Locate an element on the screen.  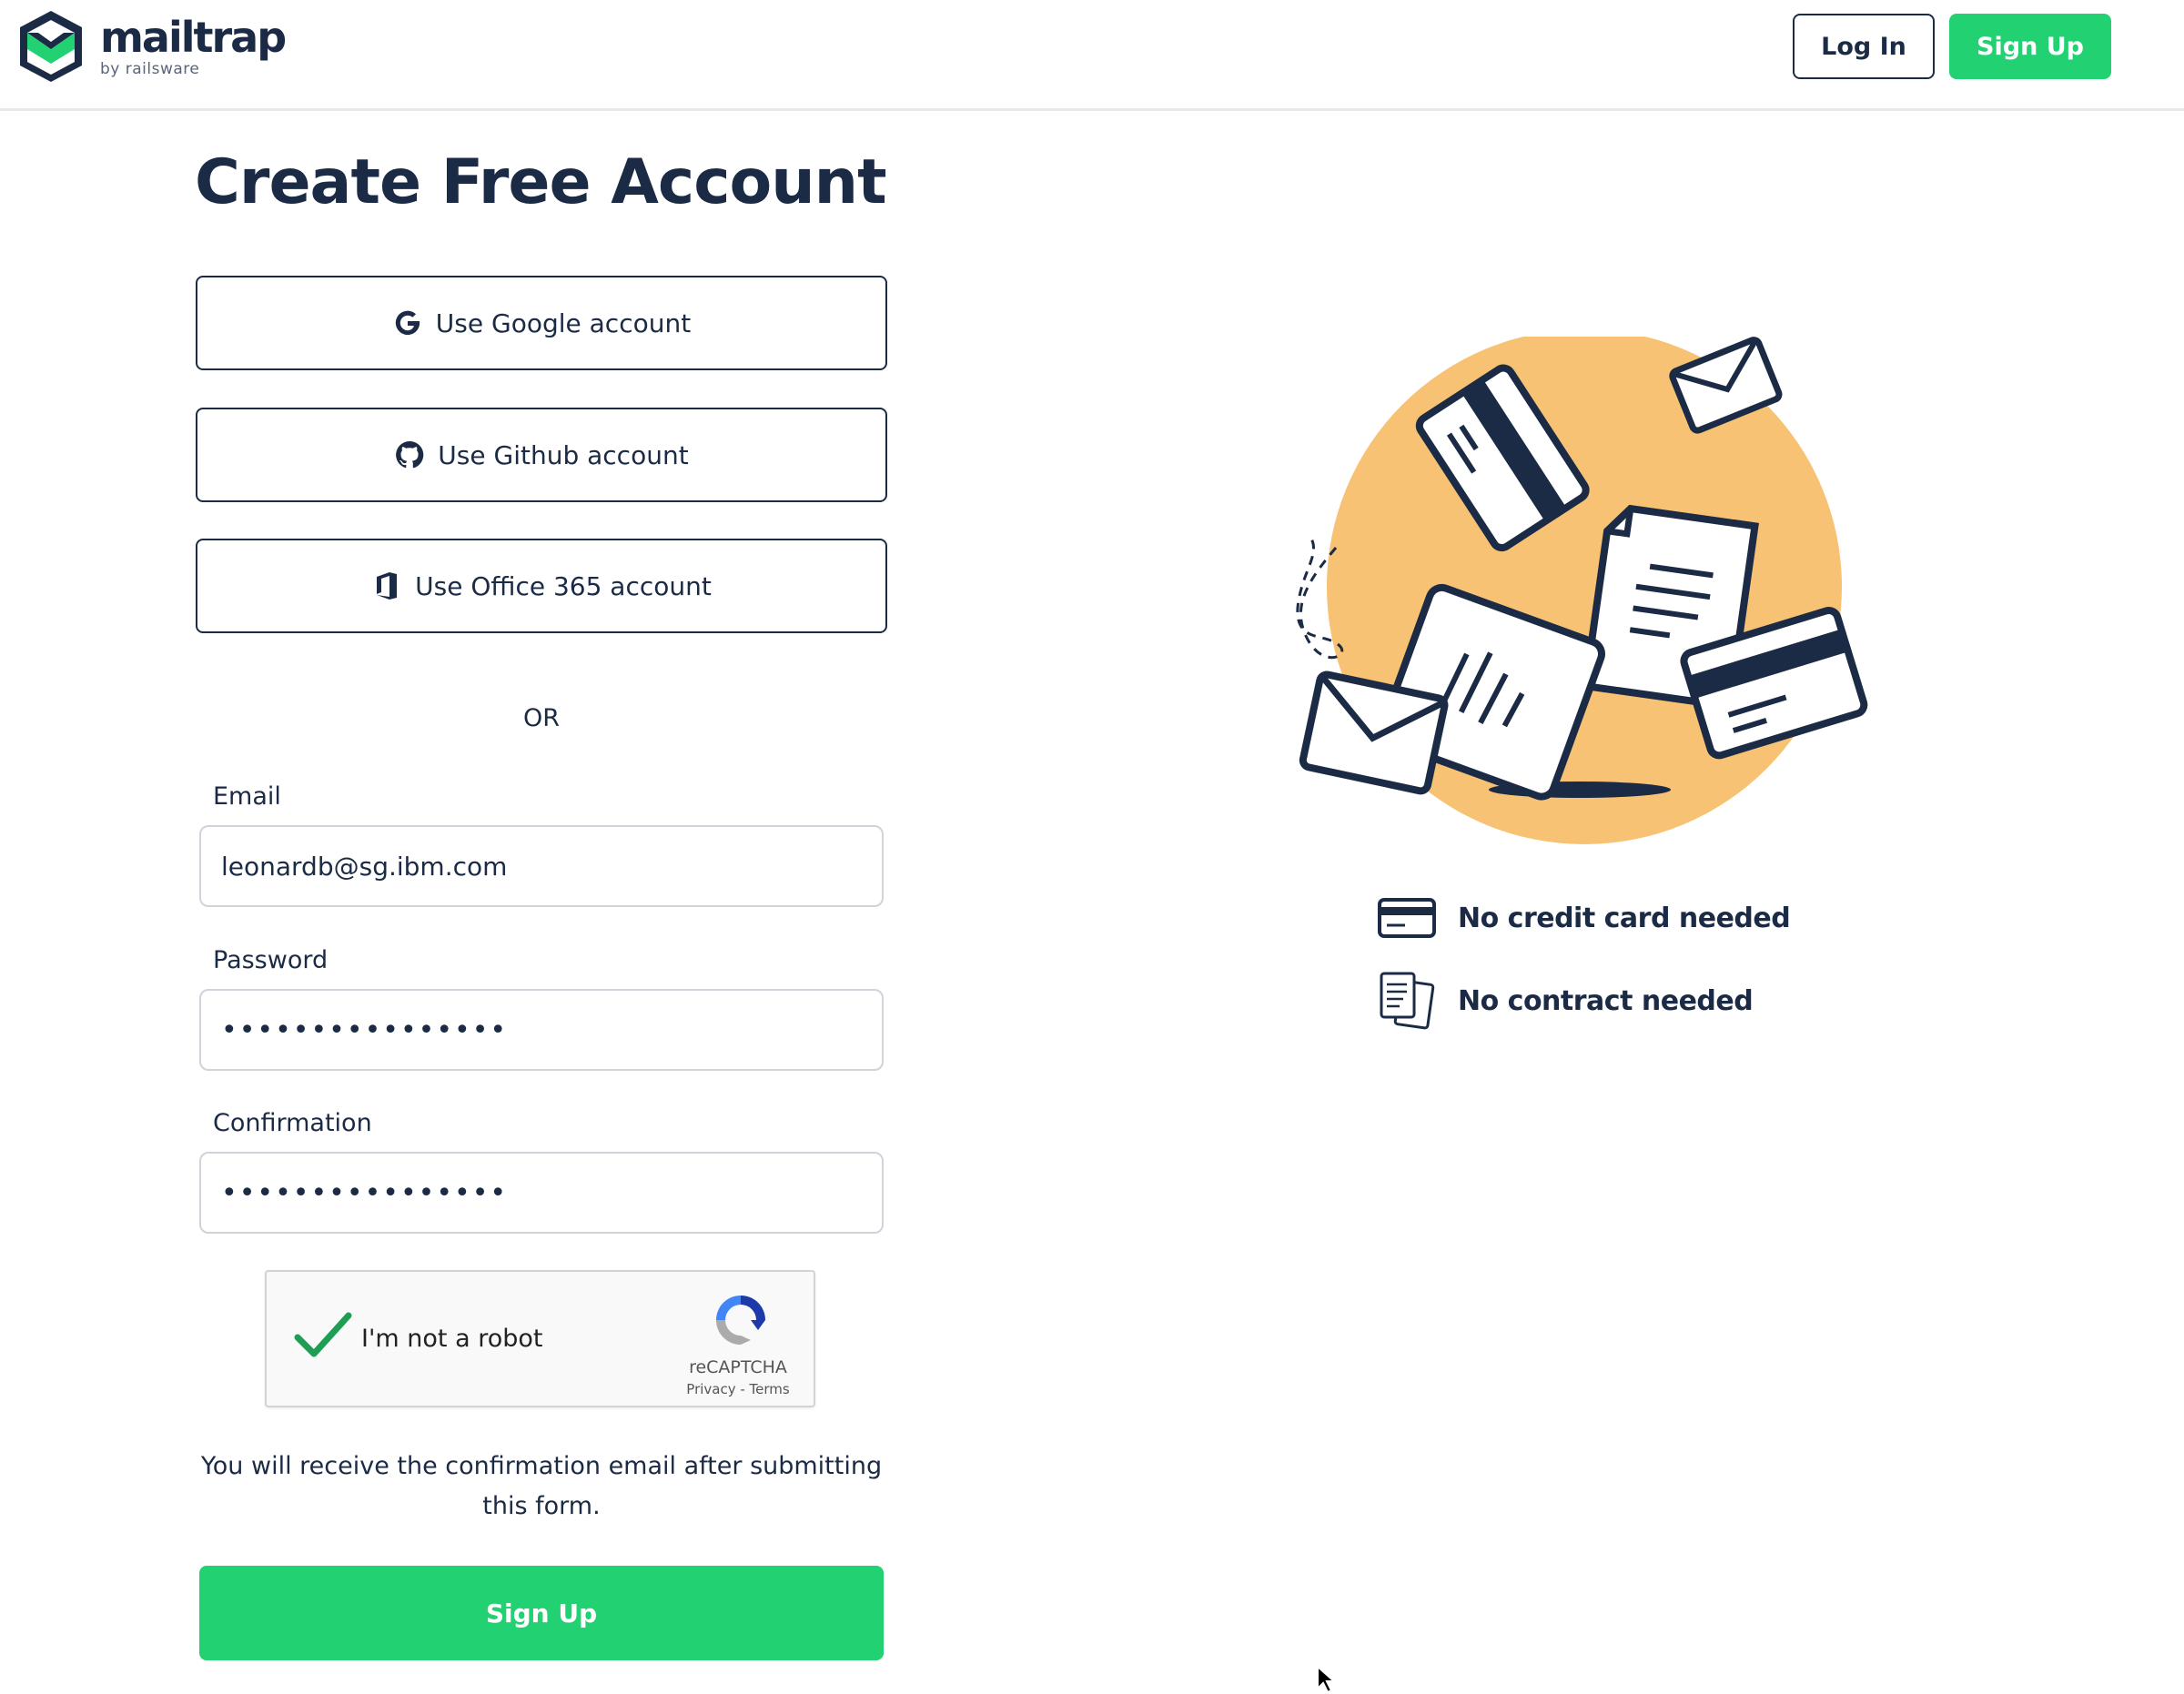
documents-icon is located at coordinates (1408, 1001).